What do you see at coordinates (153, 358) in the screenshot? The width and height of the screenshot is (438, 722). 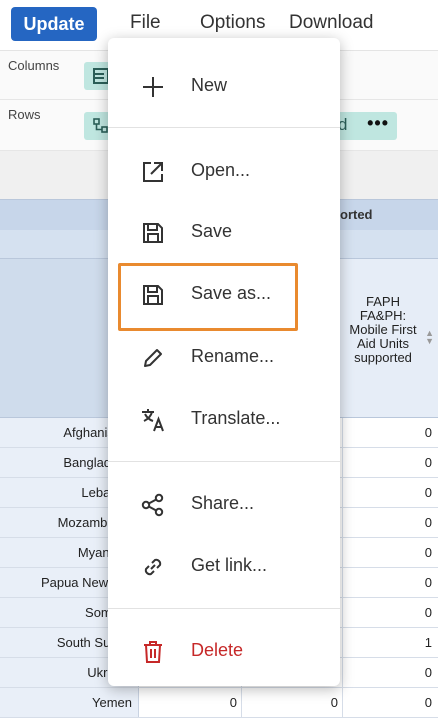 I see `pencil-icon` at bounding box center [153, 358].